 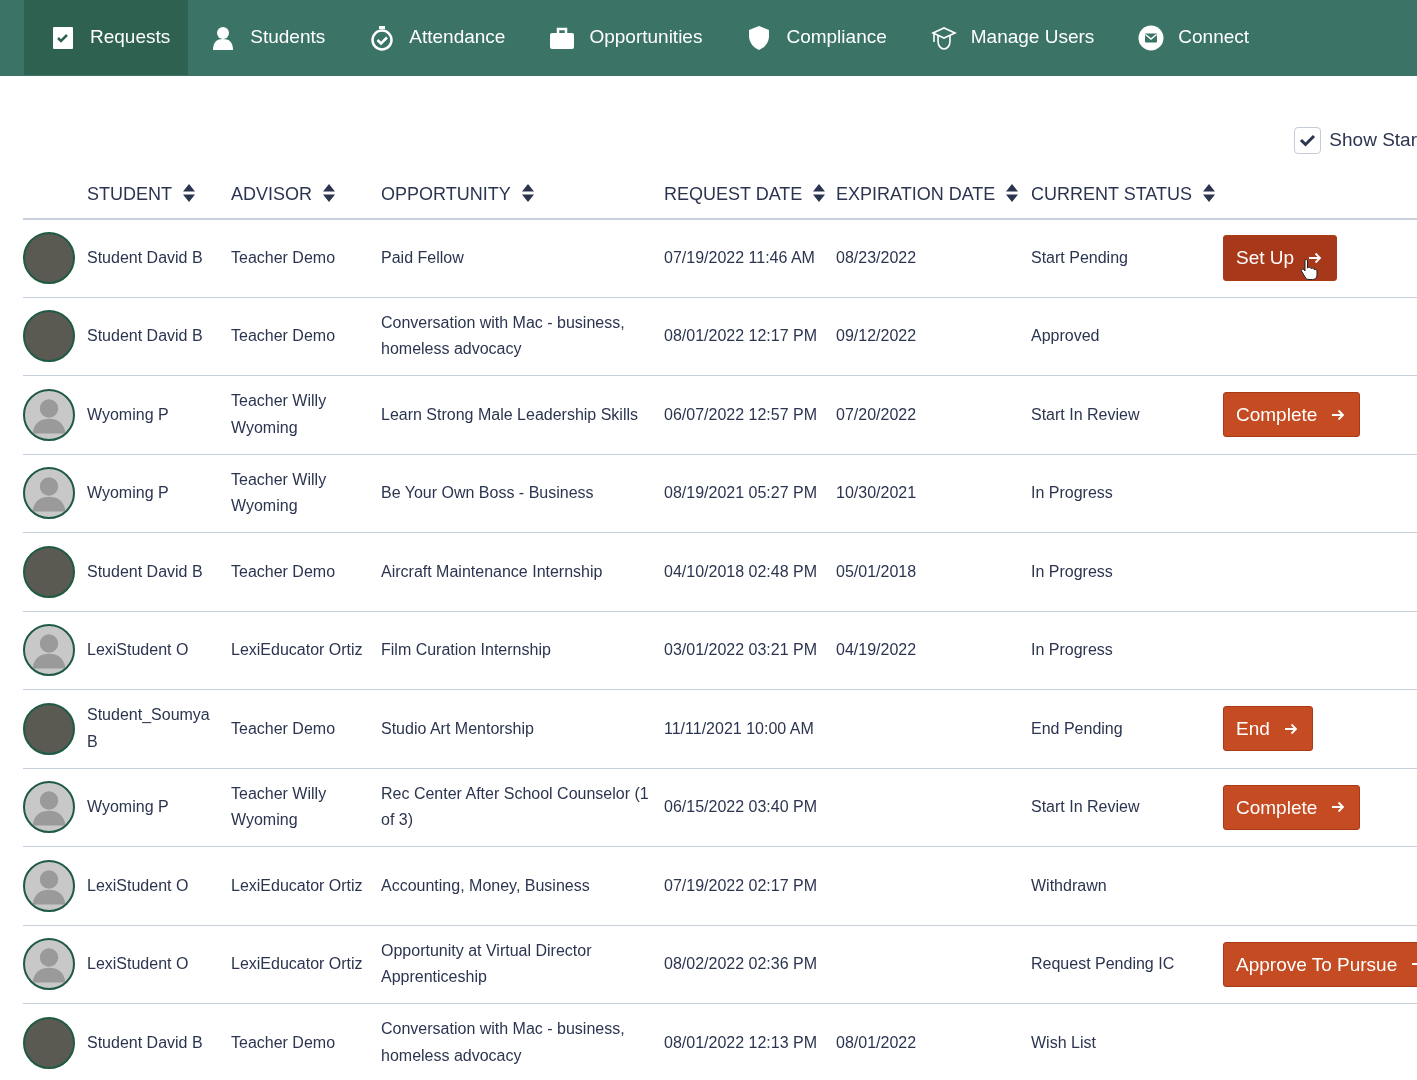 What do you see at coordinates (1194, 37) in the screenshot?
I see `nav-tab: Connect` at bounding box center [1194, 37].